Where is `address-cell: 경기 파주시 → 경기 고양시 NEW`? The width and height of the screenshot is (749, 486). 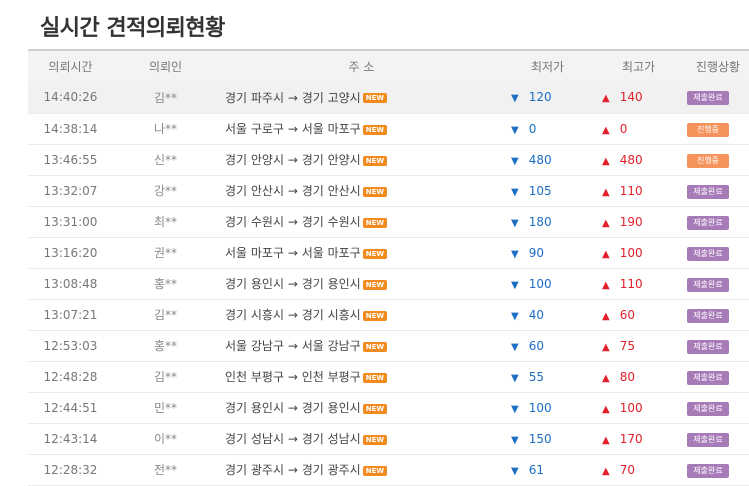
address-cell: 경기 파주시 → 경기 고양시 NEW is located at coordinates (361, 97).